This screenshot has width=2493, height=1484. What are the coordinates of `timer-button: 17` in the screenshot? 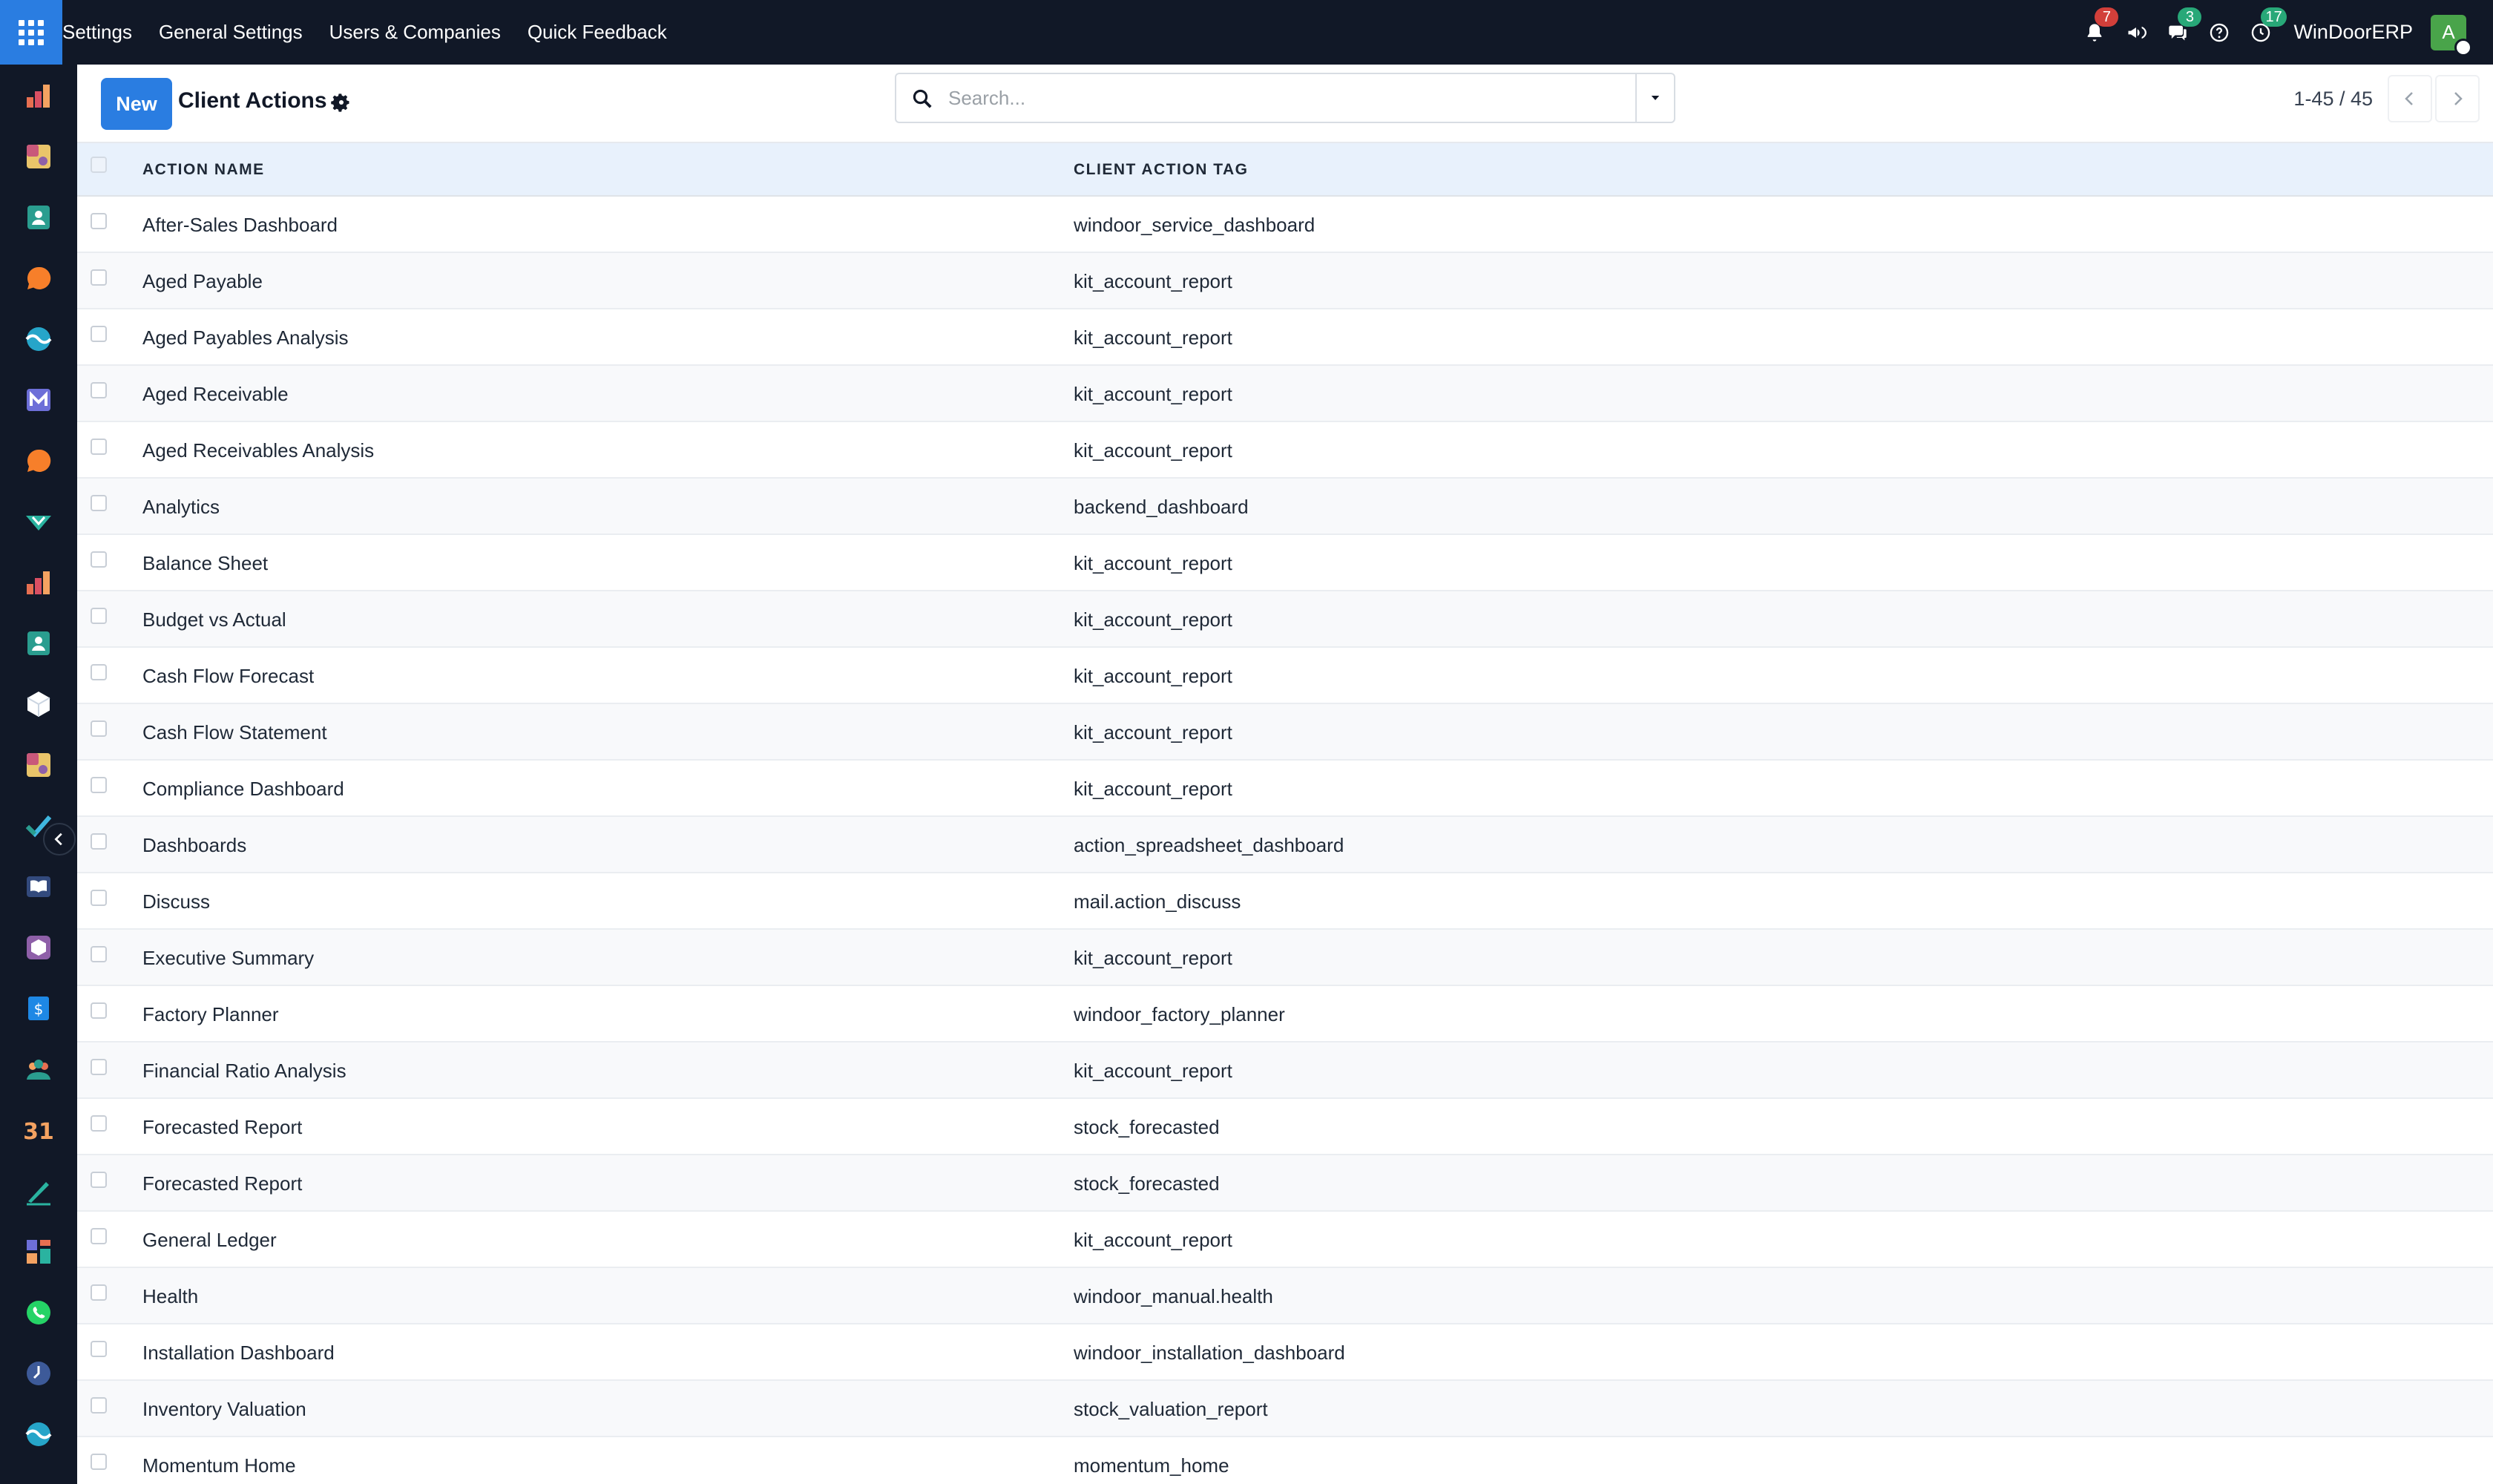 It's located at (2263, 32).